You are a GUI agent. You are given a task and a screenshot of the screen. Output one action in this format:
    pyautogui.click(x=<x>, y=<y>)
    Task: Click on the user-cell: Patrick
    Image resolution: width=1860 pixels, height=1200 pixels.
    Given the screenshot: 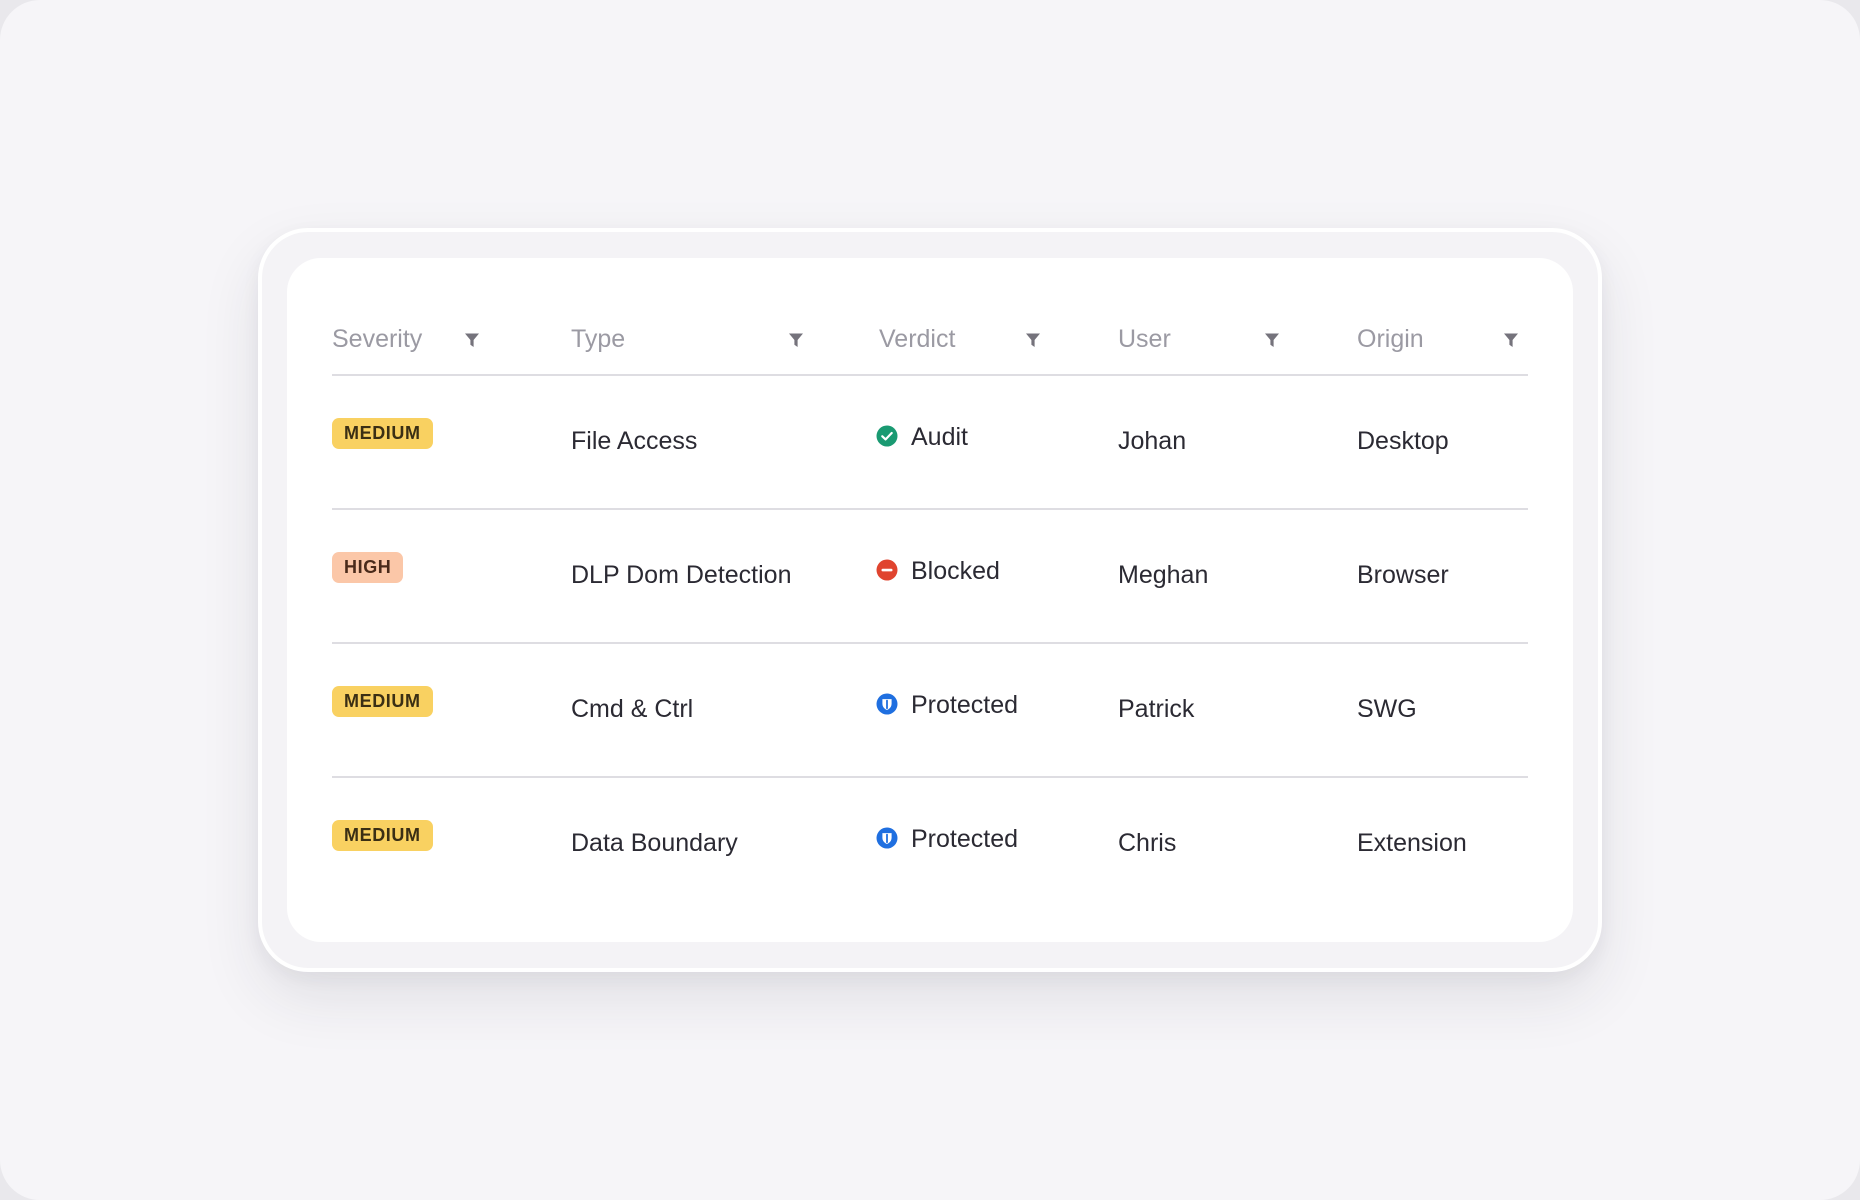 What is the action you would take?
    pyautogui.click(x=1156, y=709)
    